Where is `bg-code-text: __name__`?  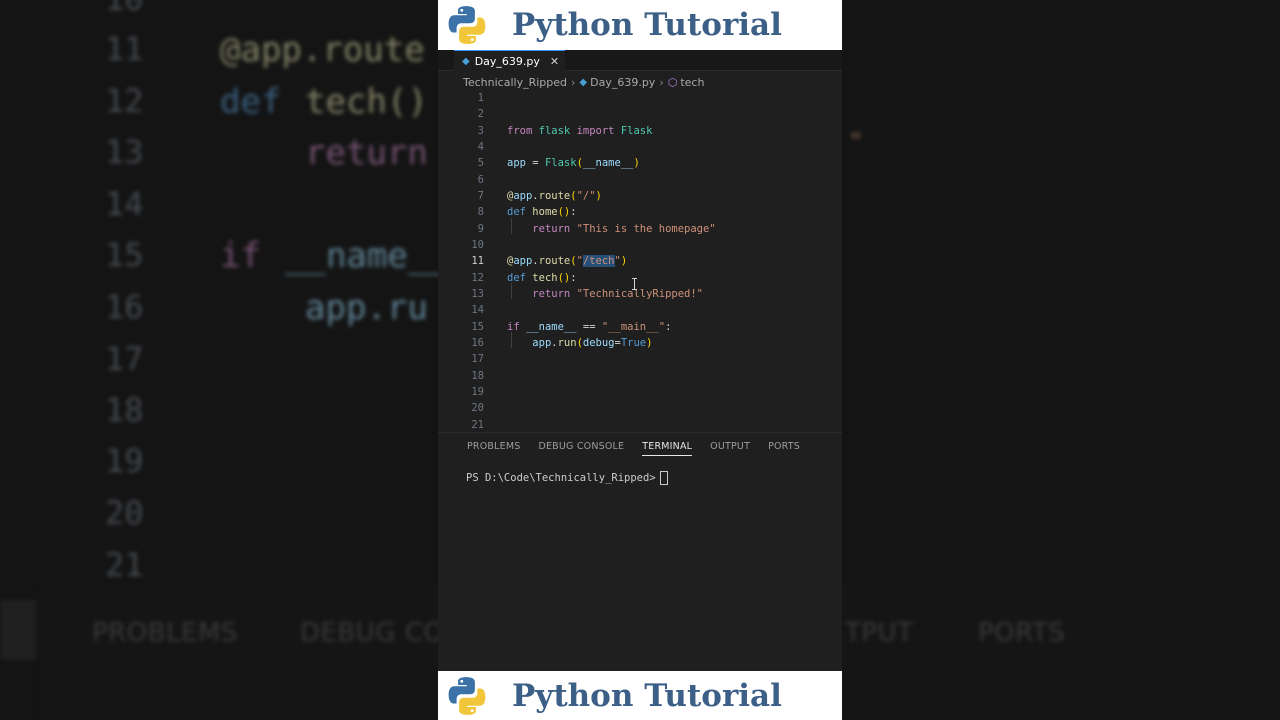 bg-code-text: __name__ is located at coordinates (367, 256).